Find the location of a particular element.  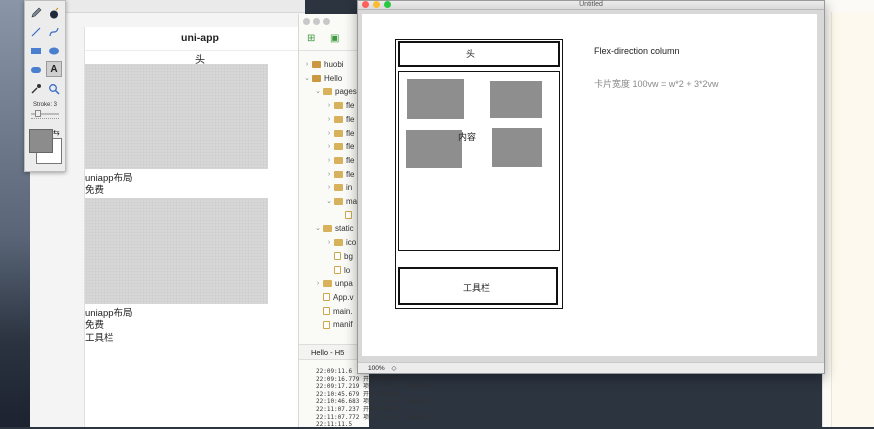

log-line: 22:11:11.5 is located at coordinates (334, 425).